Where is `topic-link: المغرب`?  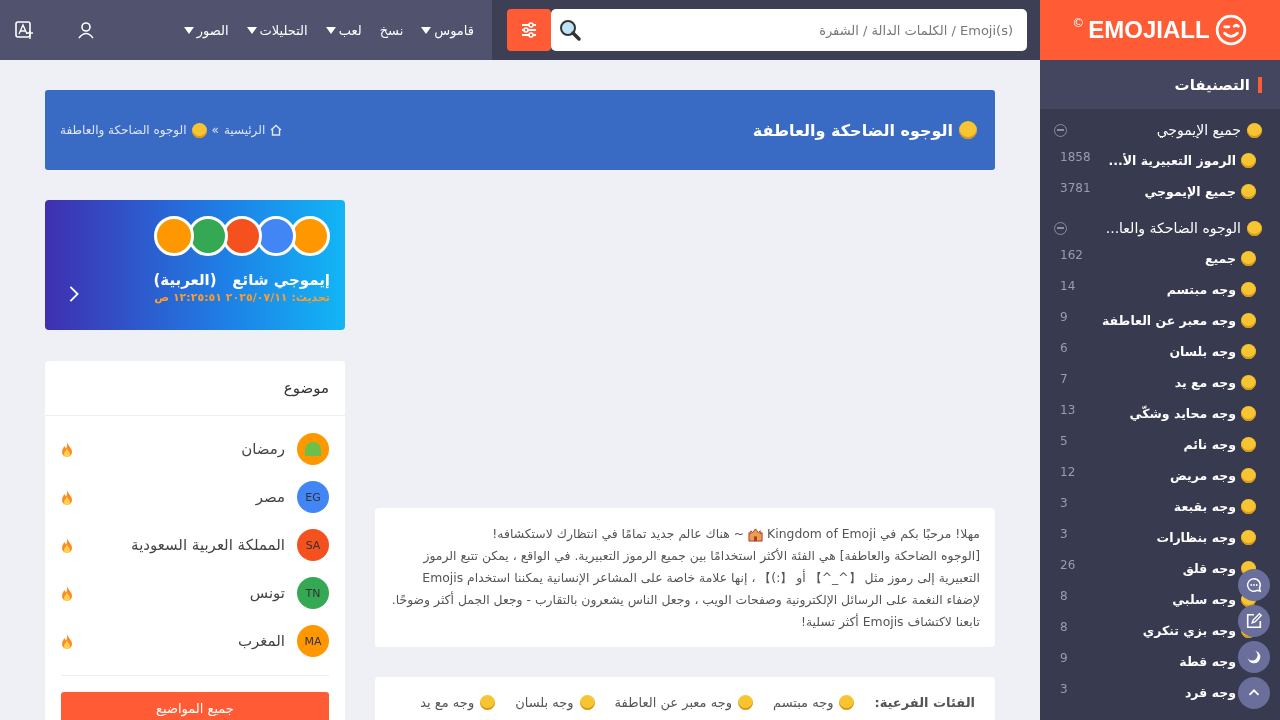 topic-link: المغرب is located at coordinates (185, 641).